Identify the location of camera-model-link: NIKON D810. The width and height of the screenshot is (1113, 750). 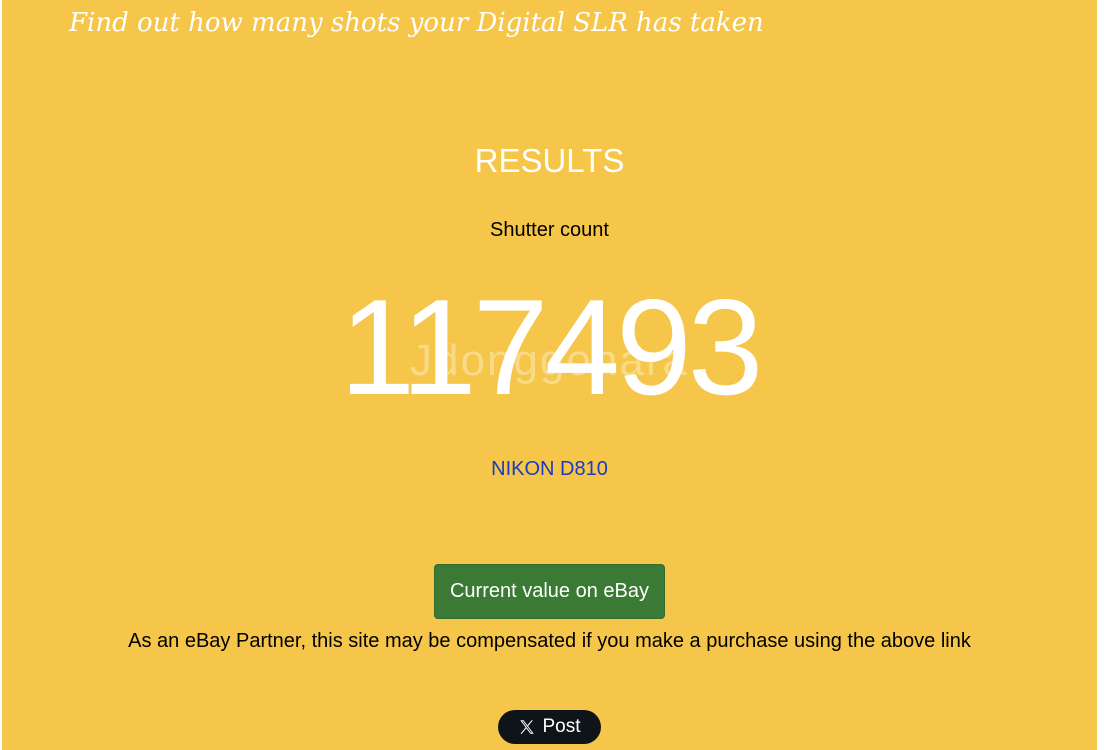
(549, 469).